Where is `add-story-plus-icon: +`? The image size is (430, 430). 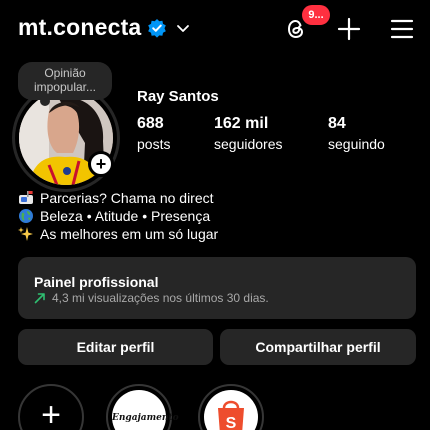 add-story-plus-icon: + is located at coordinates (101, 164).